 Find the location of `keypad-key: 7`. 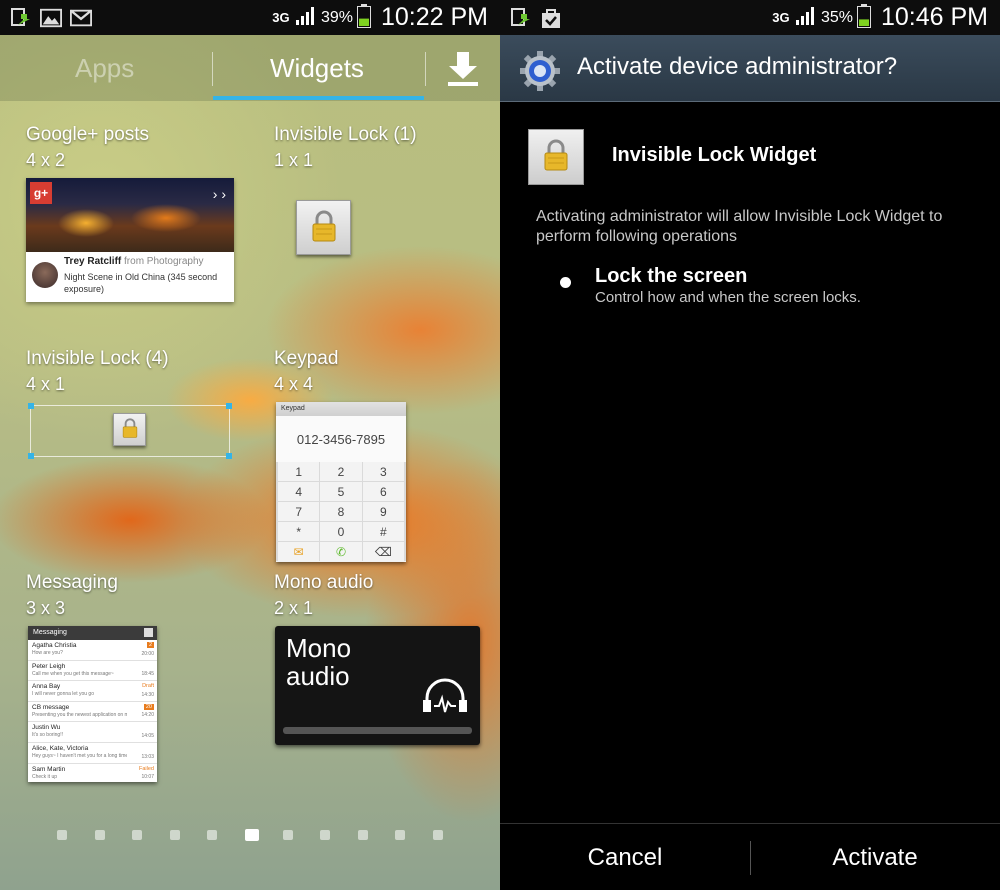

keypad-key: 7 is located at coordinates (299, 511).